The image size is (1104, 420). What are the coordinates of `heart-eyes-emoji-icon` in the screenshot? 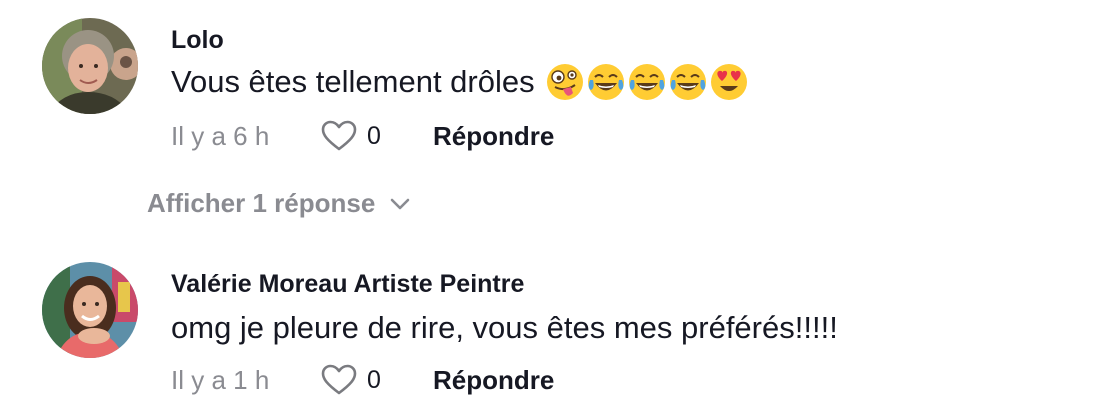 It's located at (728, 82).